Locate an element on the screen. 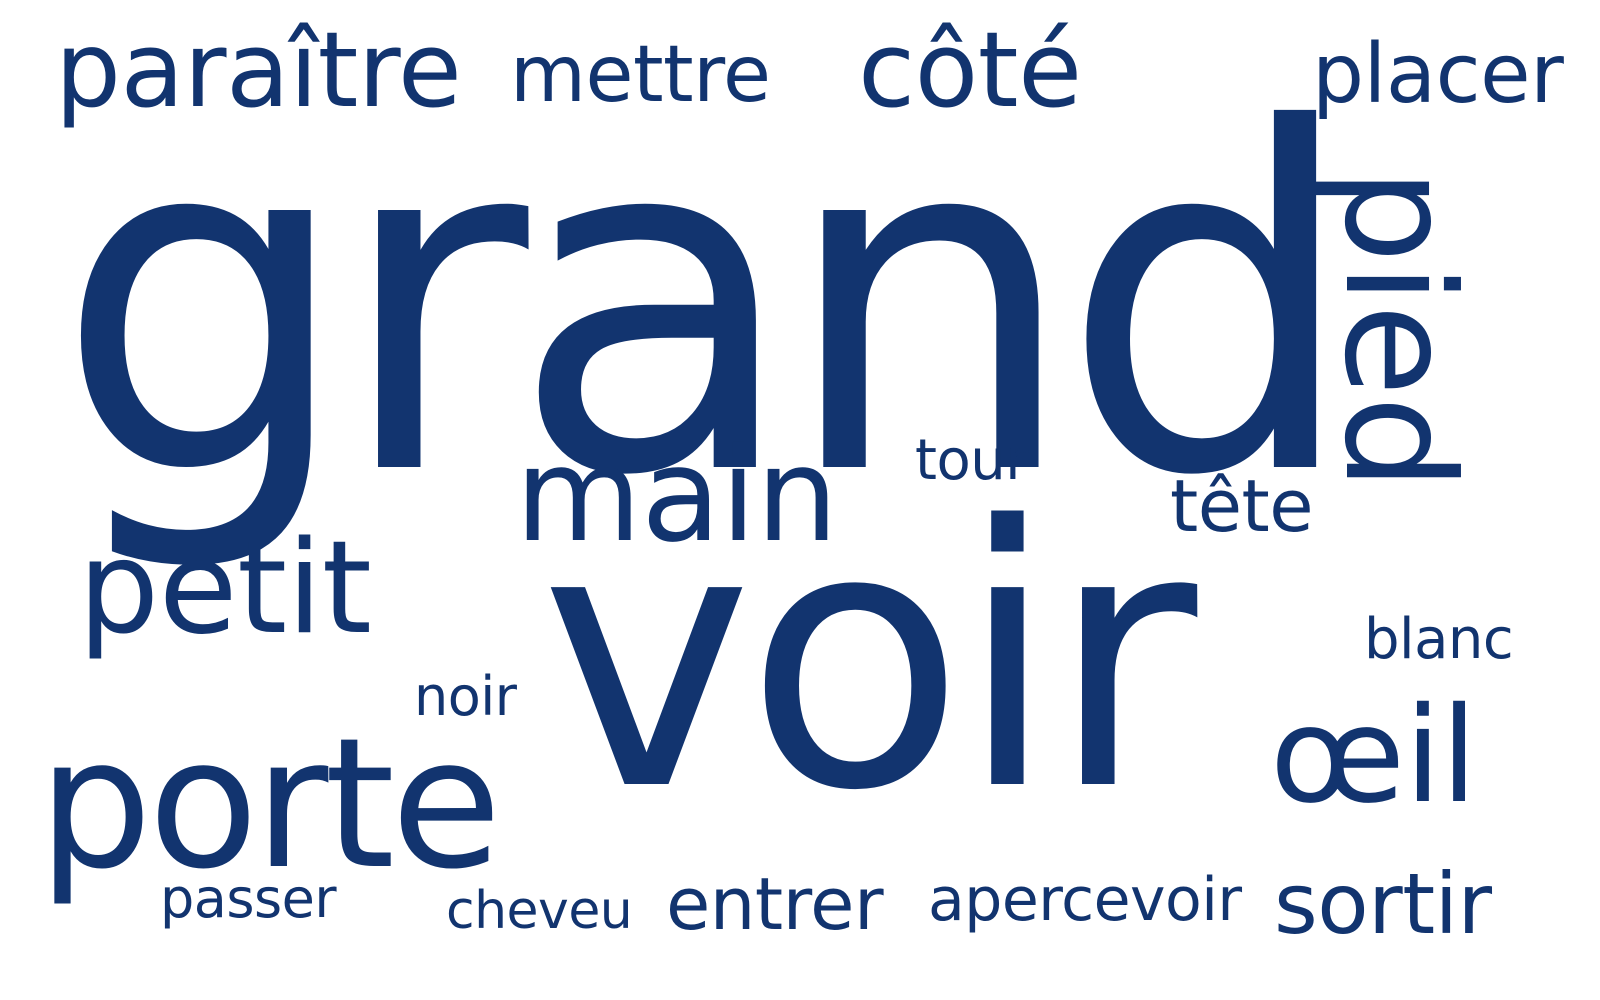 The width and height of the screenshot is (1600, 1000). word-blanc: blanc is located at coordinates (1439, 639).